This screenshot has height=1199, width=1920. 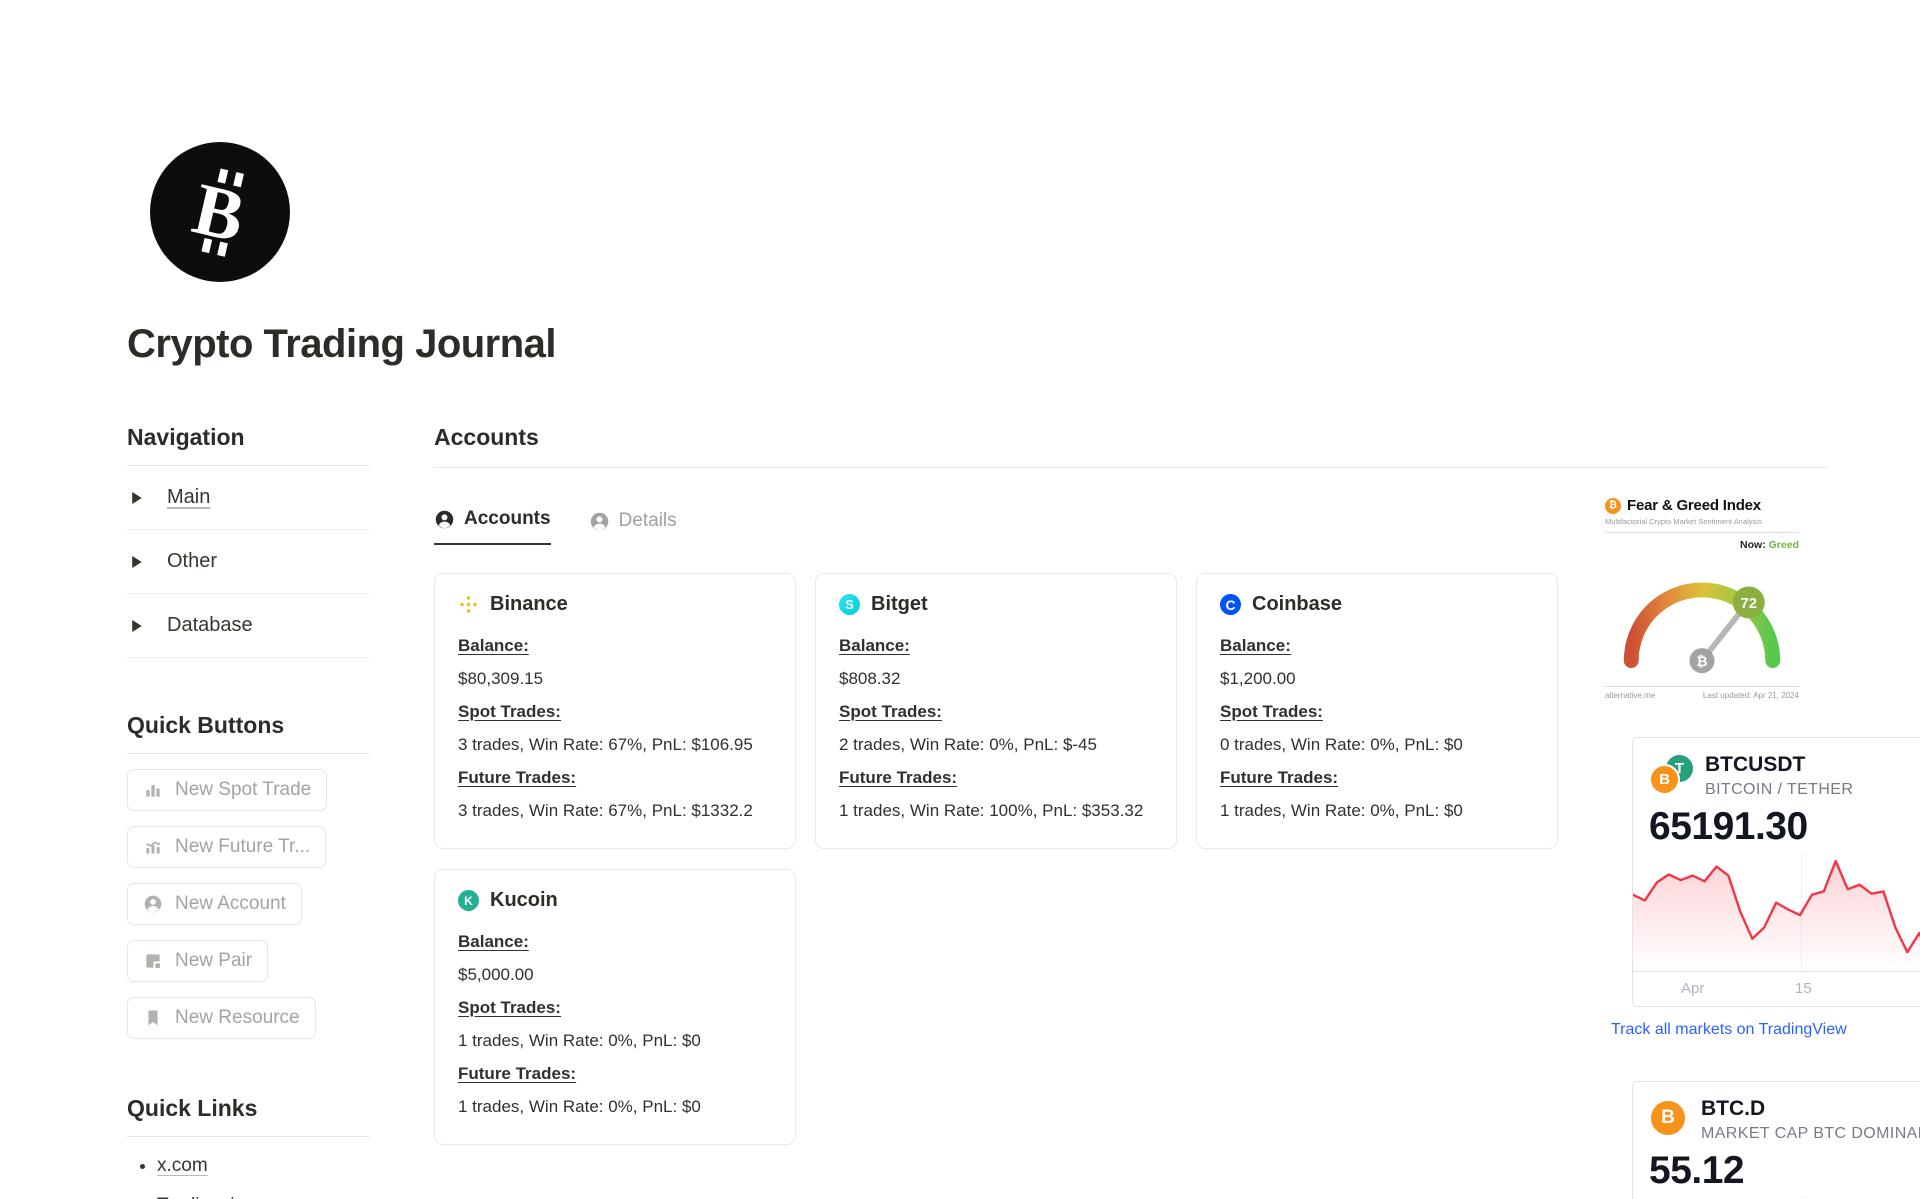 I want to click on list-item: Tradingview.com, so click(x=263, y=1197).